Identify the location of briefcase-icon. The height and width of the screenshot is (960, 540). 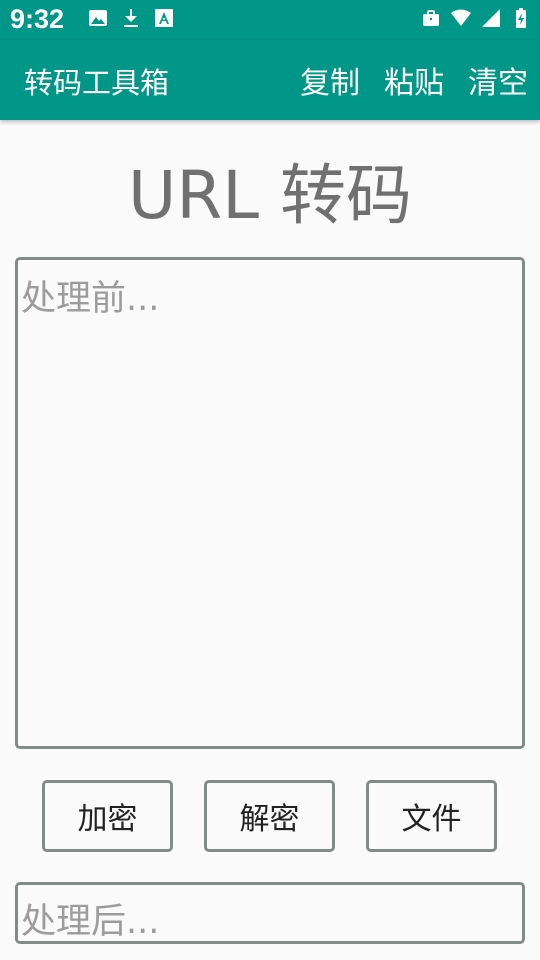
(431, 18).